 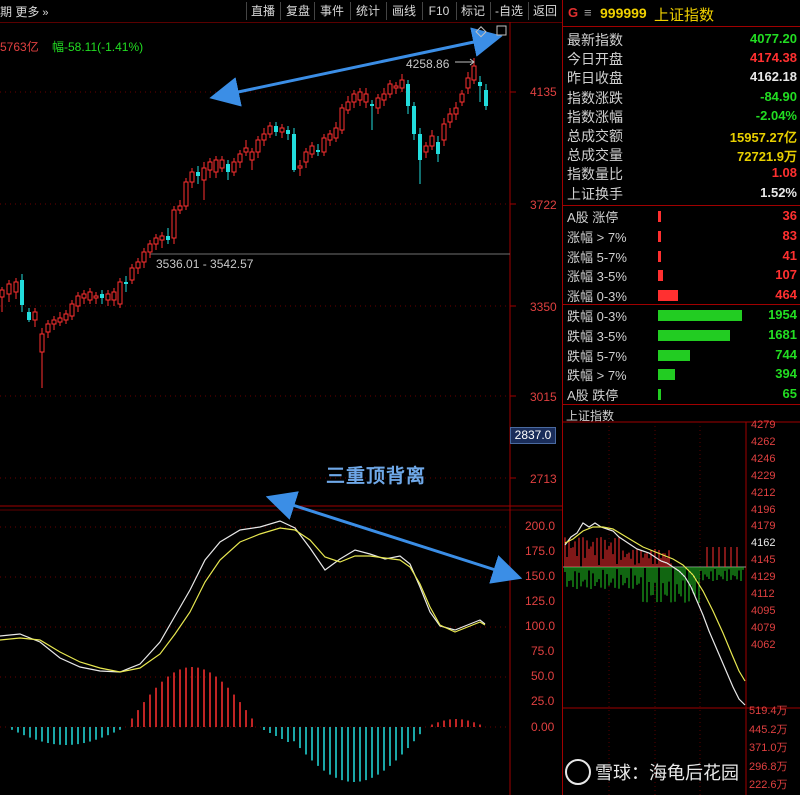 I want to click on live-button: 直播, so click(x=262, y=11).